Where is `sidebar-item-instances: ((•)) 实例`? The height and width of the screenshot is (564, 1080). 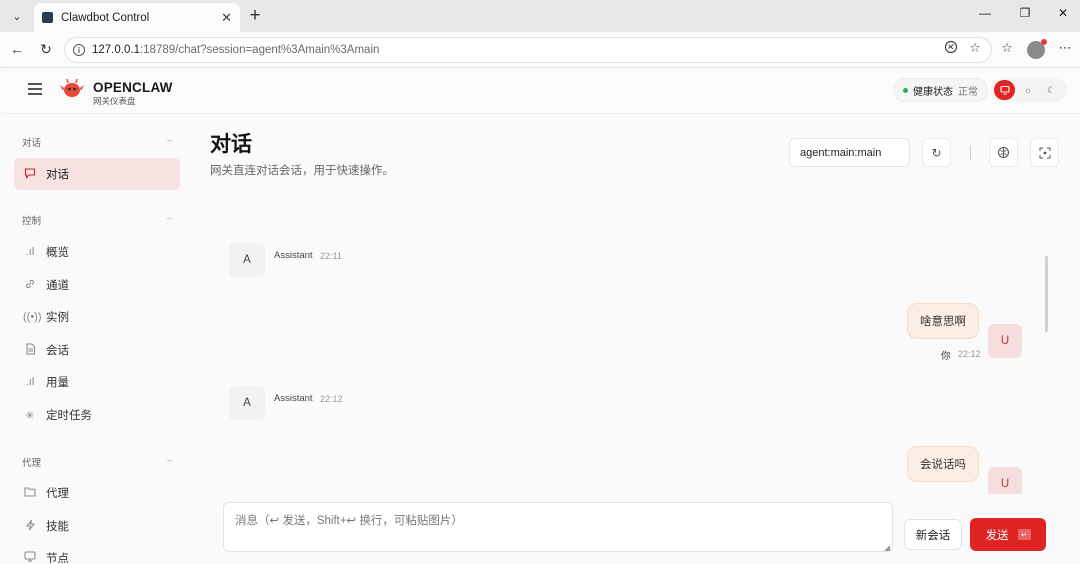
sidebar-item-instances: ((•)) 实例 is located at coordinates (97, 317).